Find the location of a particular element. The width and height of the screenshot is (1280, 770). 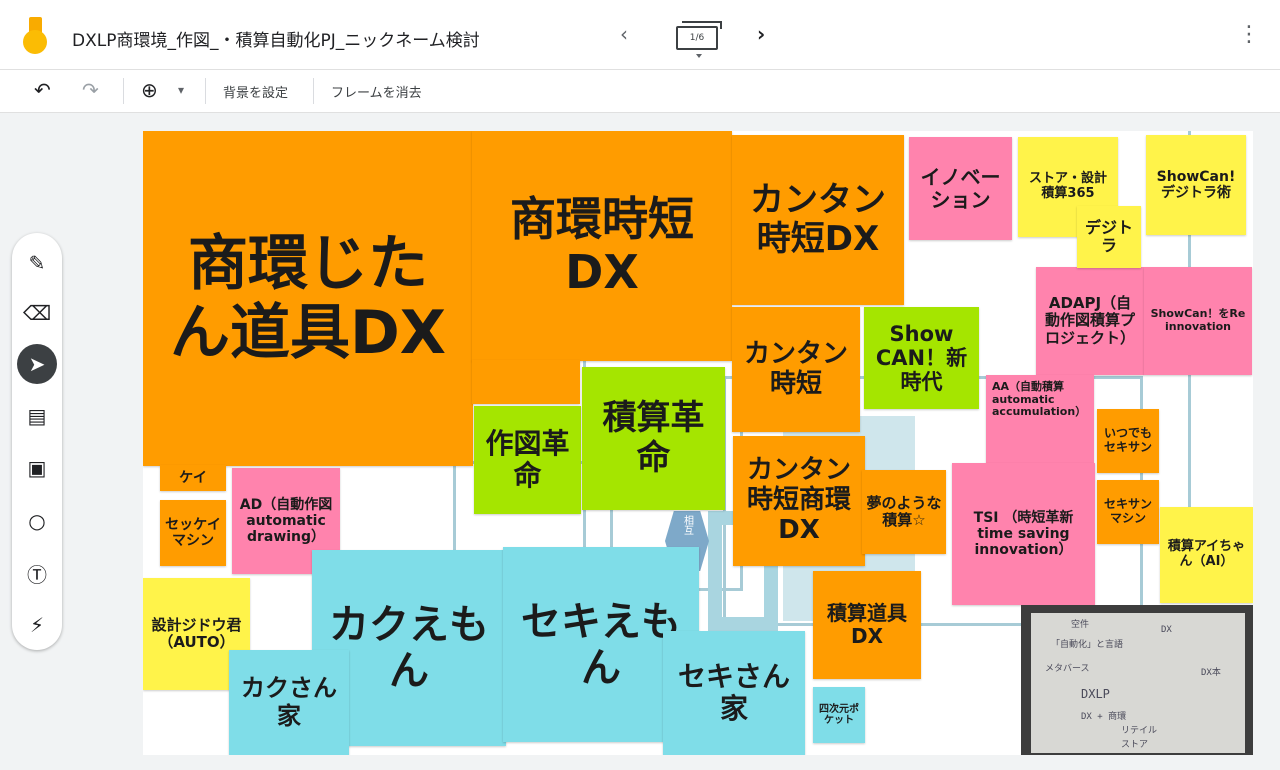

sticky-note: いつでもセキサン is located at coordinates (1128, 441).